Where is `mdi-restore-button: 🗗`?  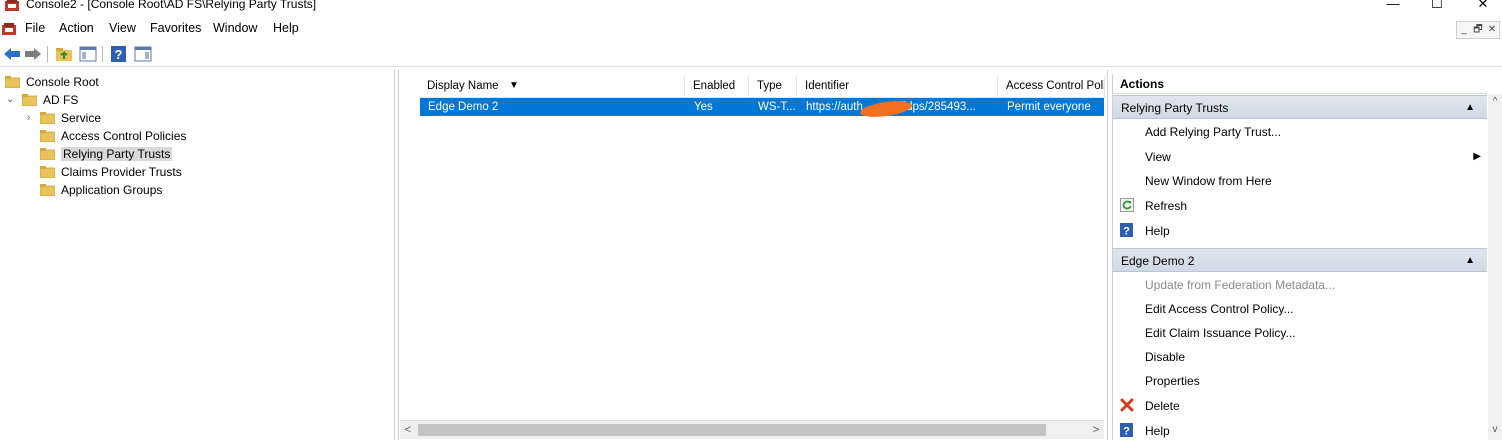
mdi-restore-button: 🗗 is located at coordinates (1478, 30).